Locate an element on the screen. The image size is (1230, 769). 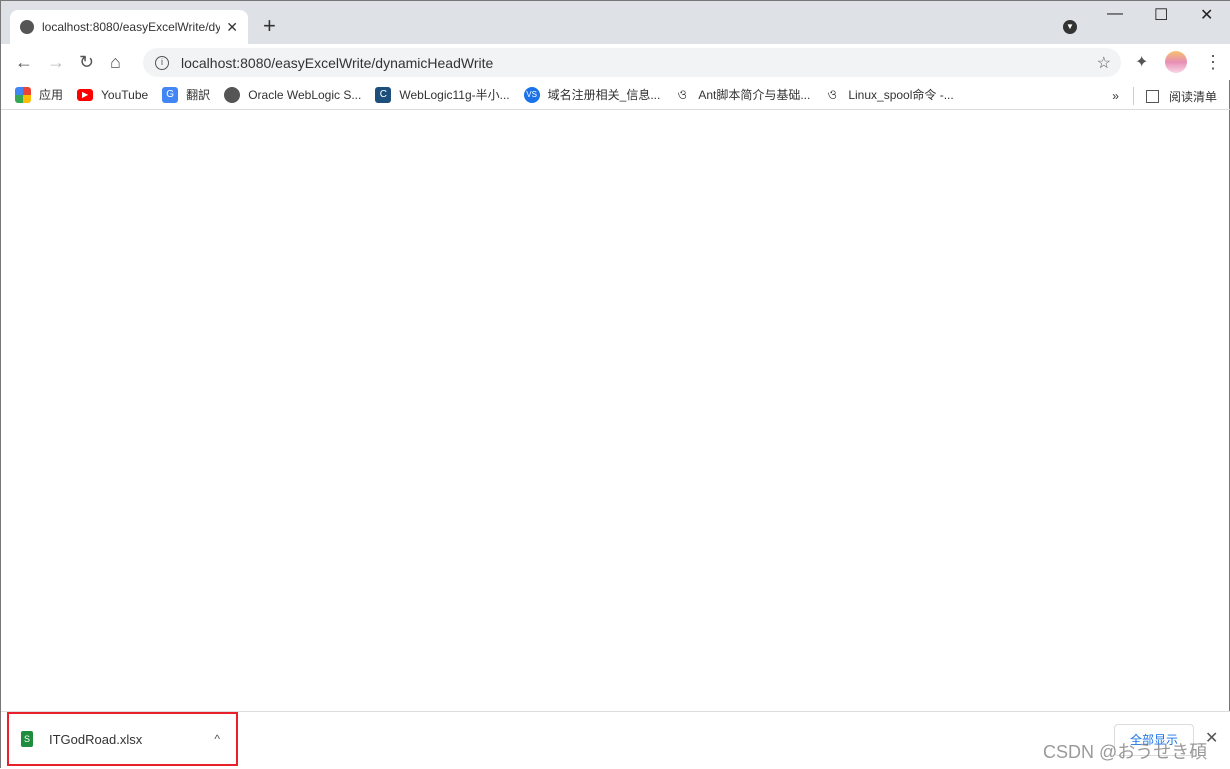
new-tab-button: + is located at coordinates (269, 26).